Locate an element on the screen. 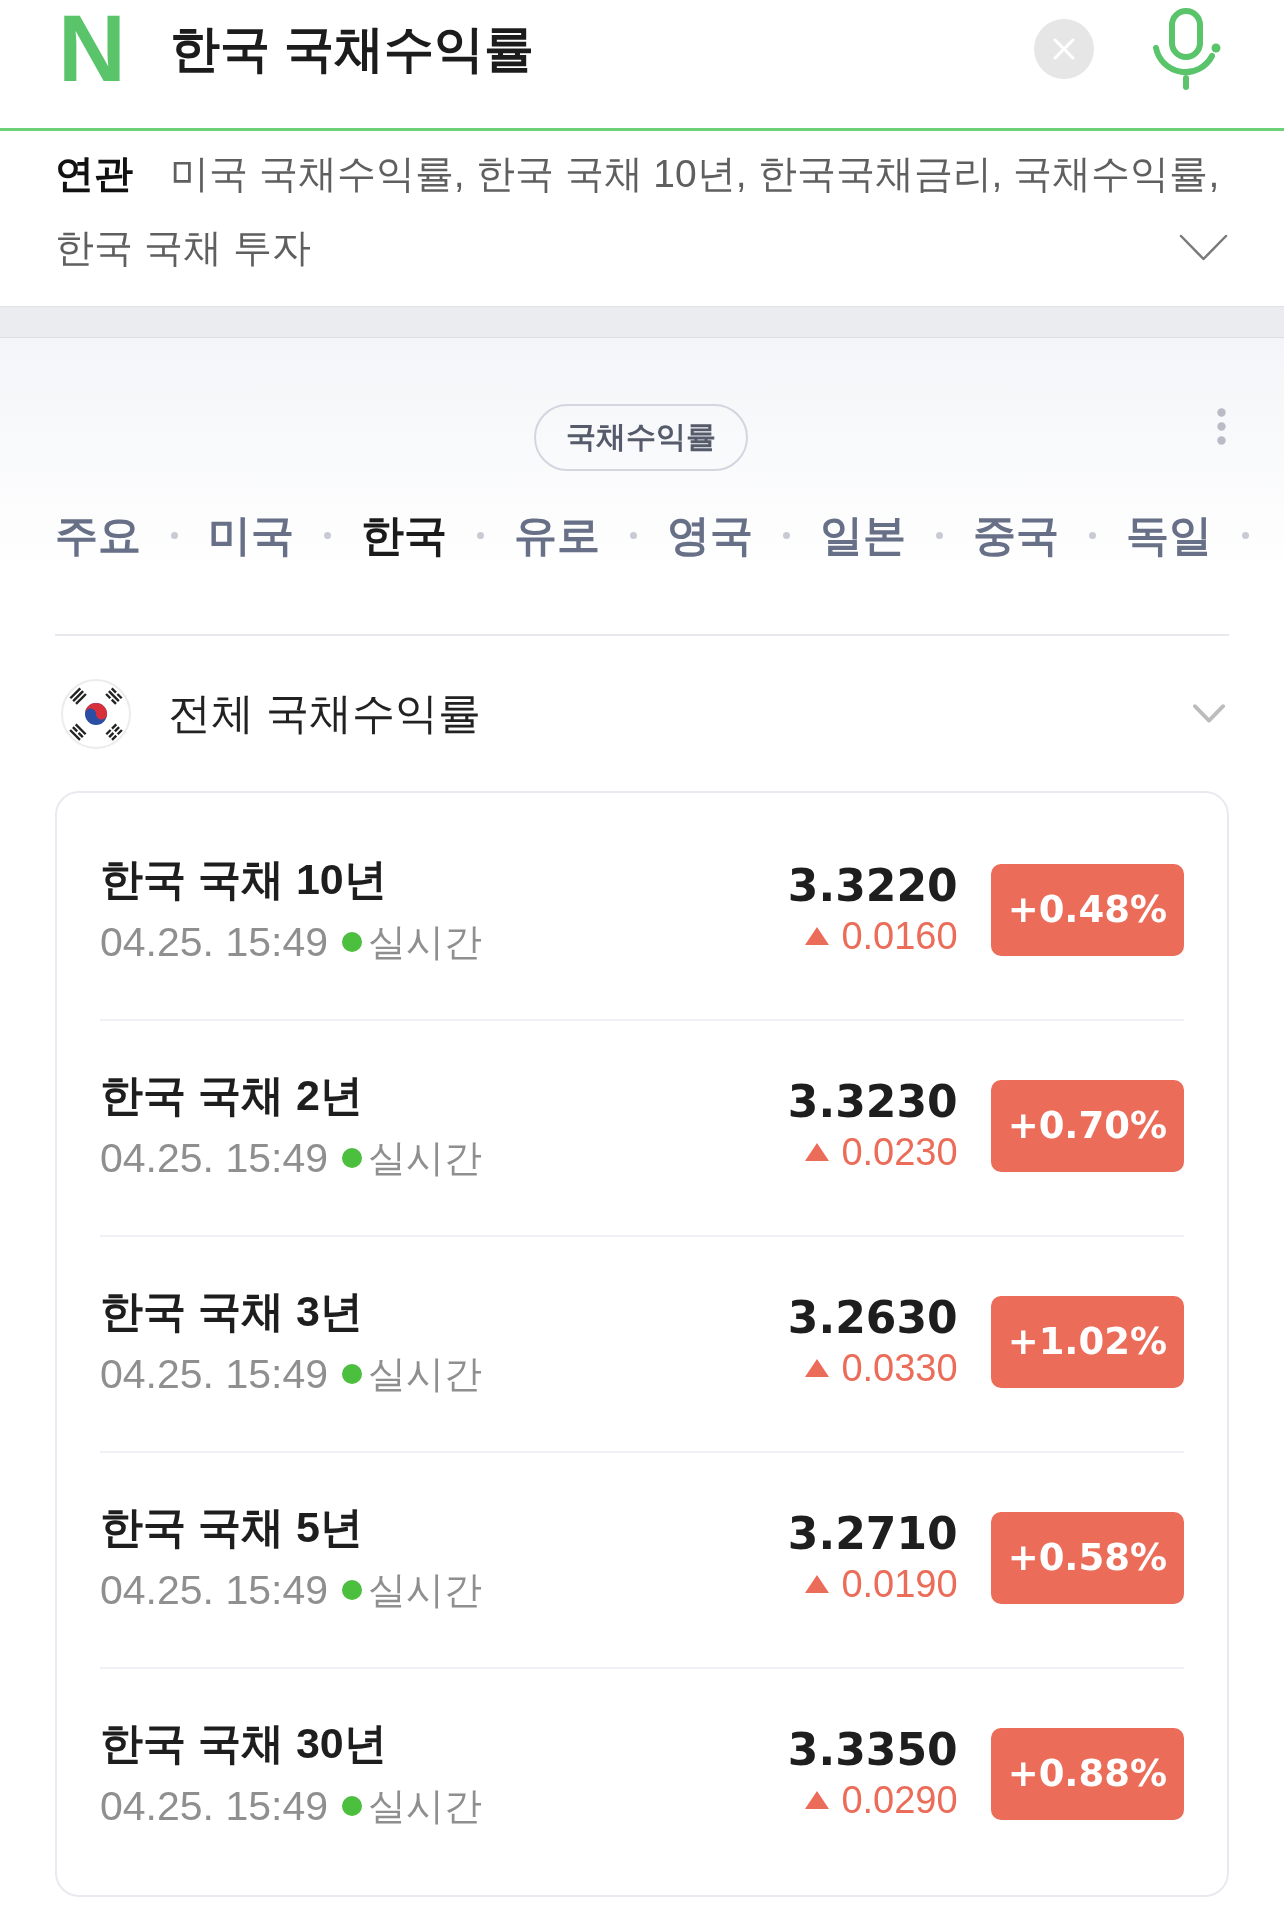 This screenshot has width=1284, height=1908. bond-name: 한국 국채 2년 is located at coordinates (291, 1095).